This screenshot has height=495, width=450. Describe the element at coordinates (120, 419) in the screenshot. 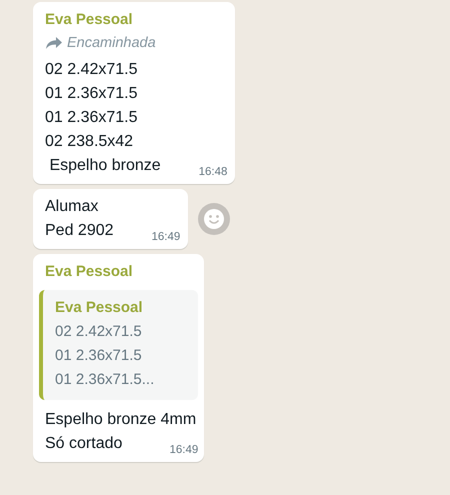

I see `message-line: Espelho bronze 4mm` at that location.